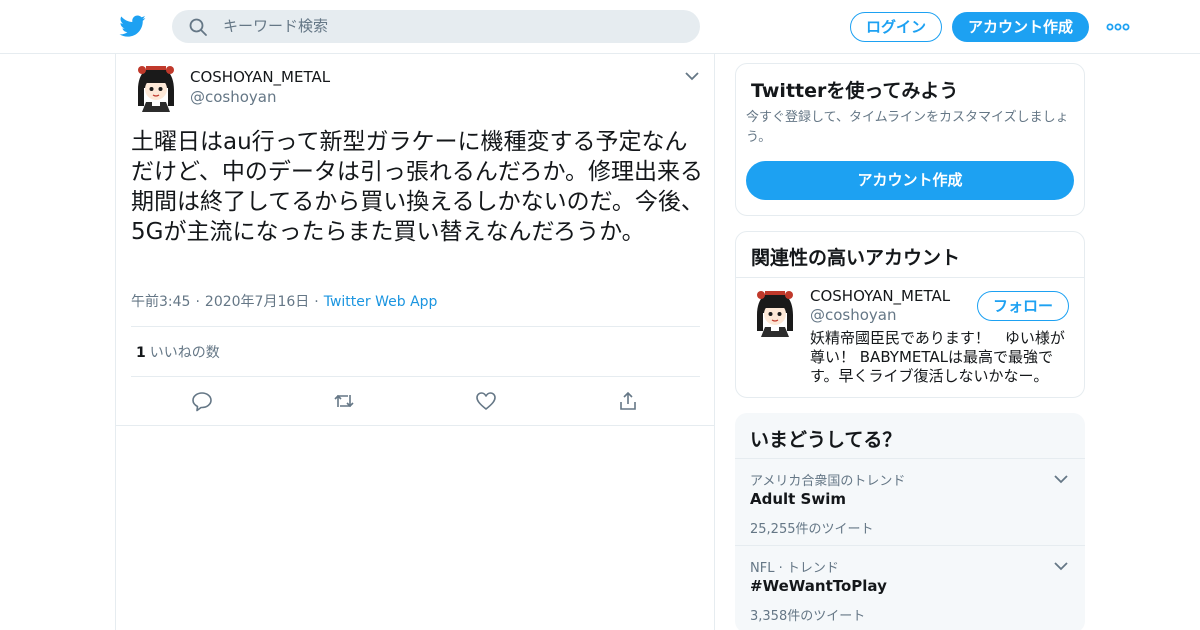 The image size is (1200, 630). I want to click on twitter-bird-icon, so click(133, 26).